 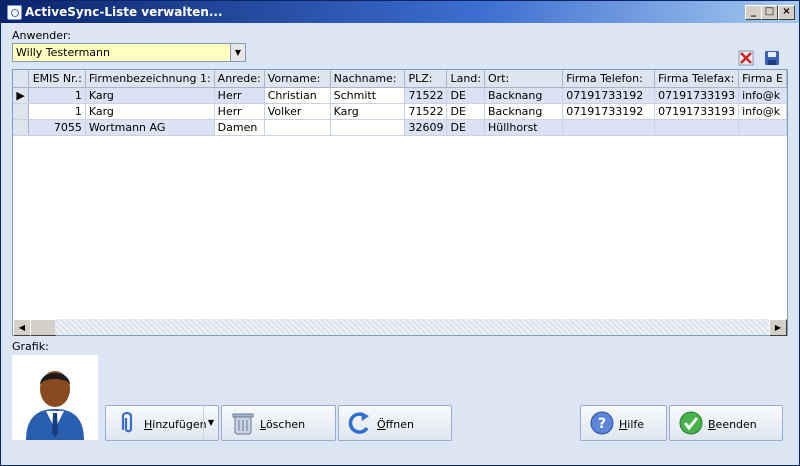 What do you see at coordinates (297, 111) in the screenshot?
I see `table-cell: Volker` at bounding box center [297, 111].